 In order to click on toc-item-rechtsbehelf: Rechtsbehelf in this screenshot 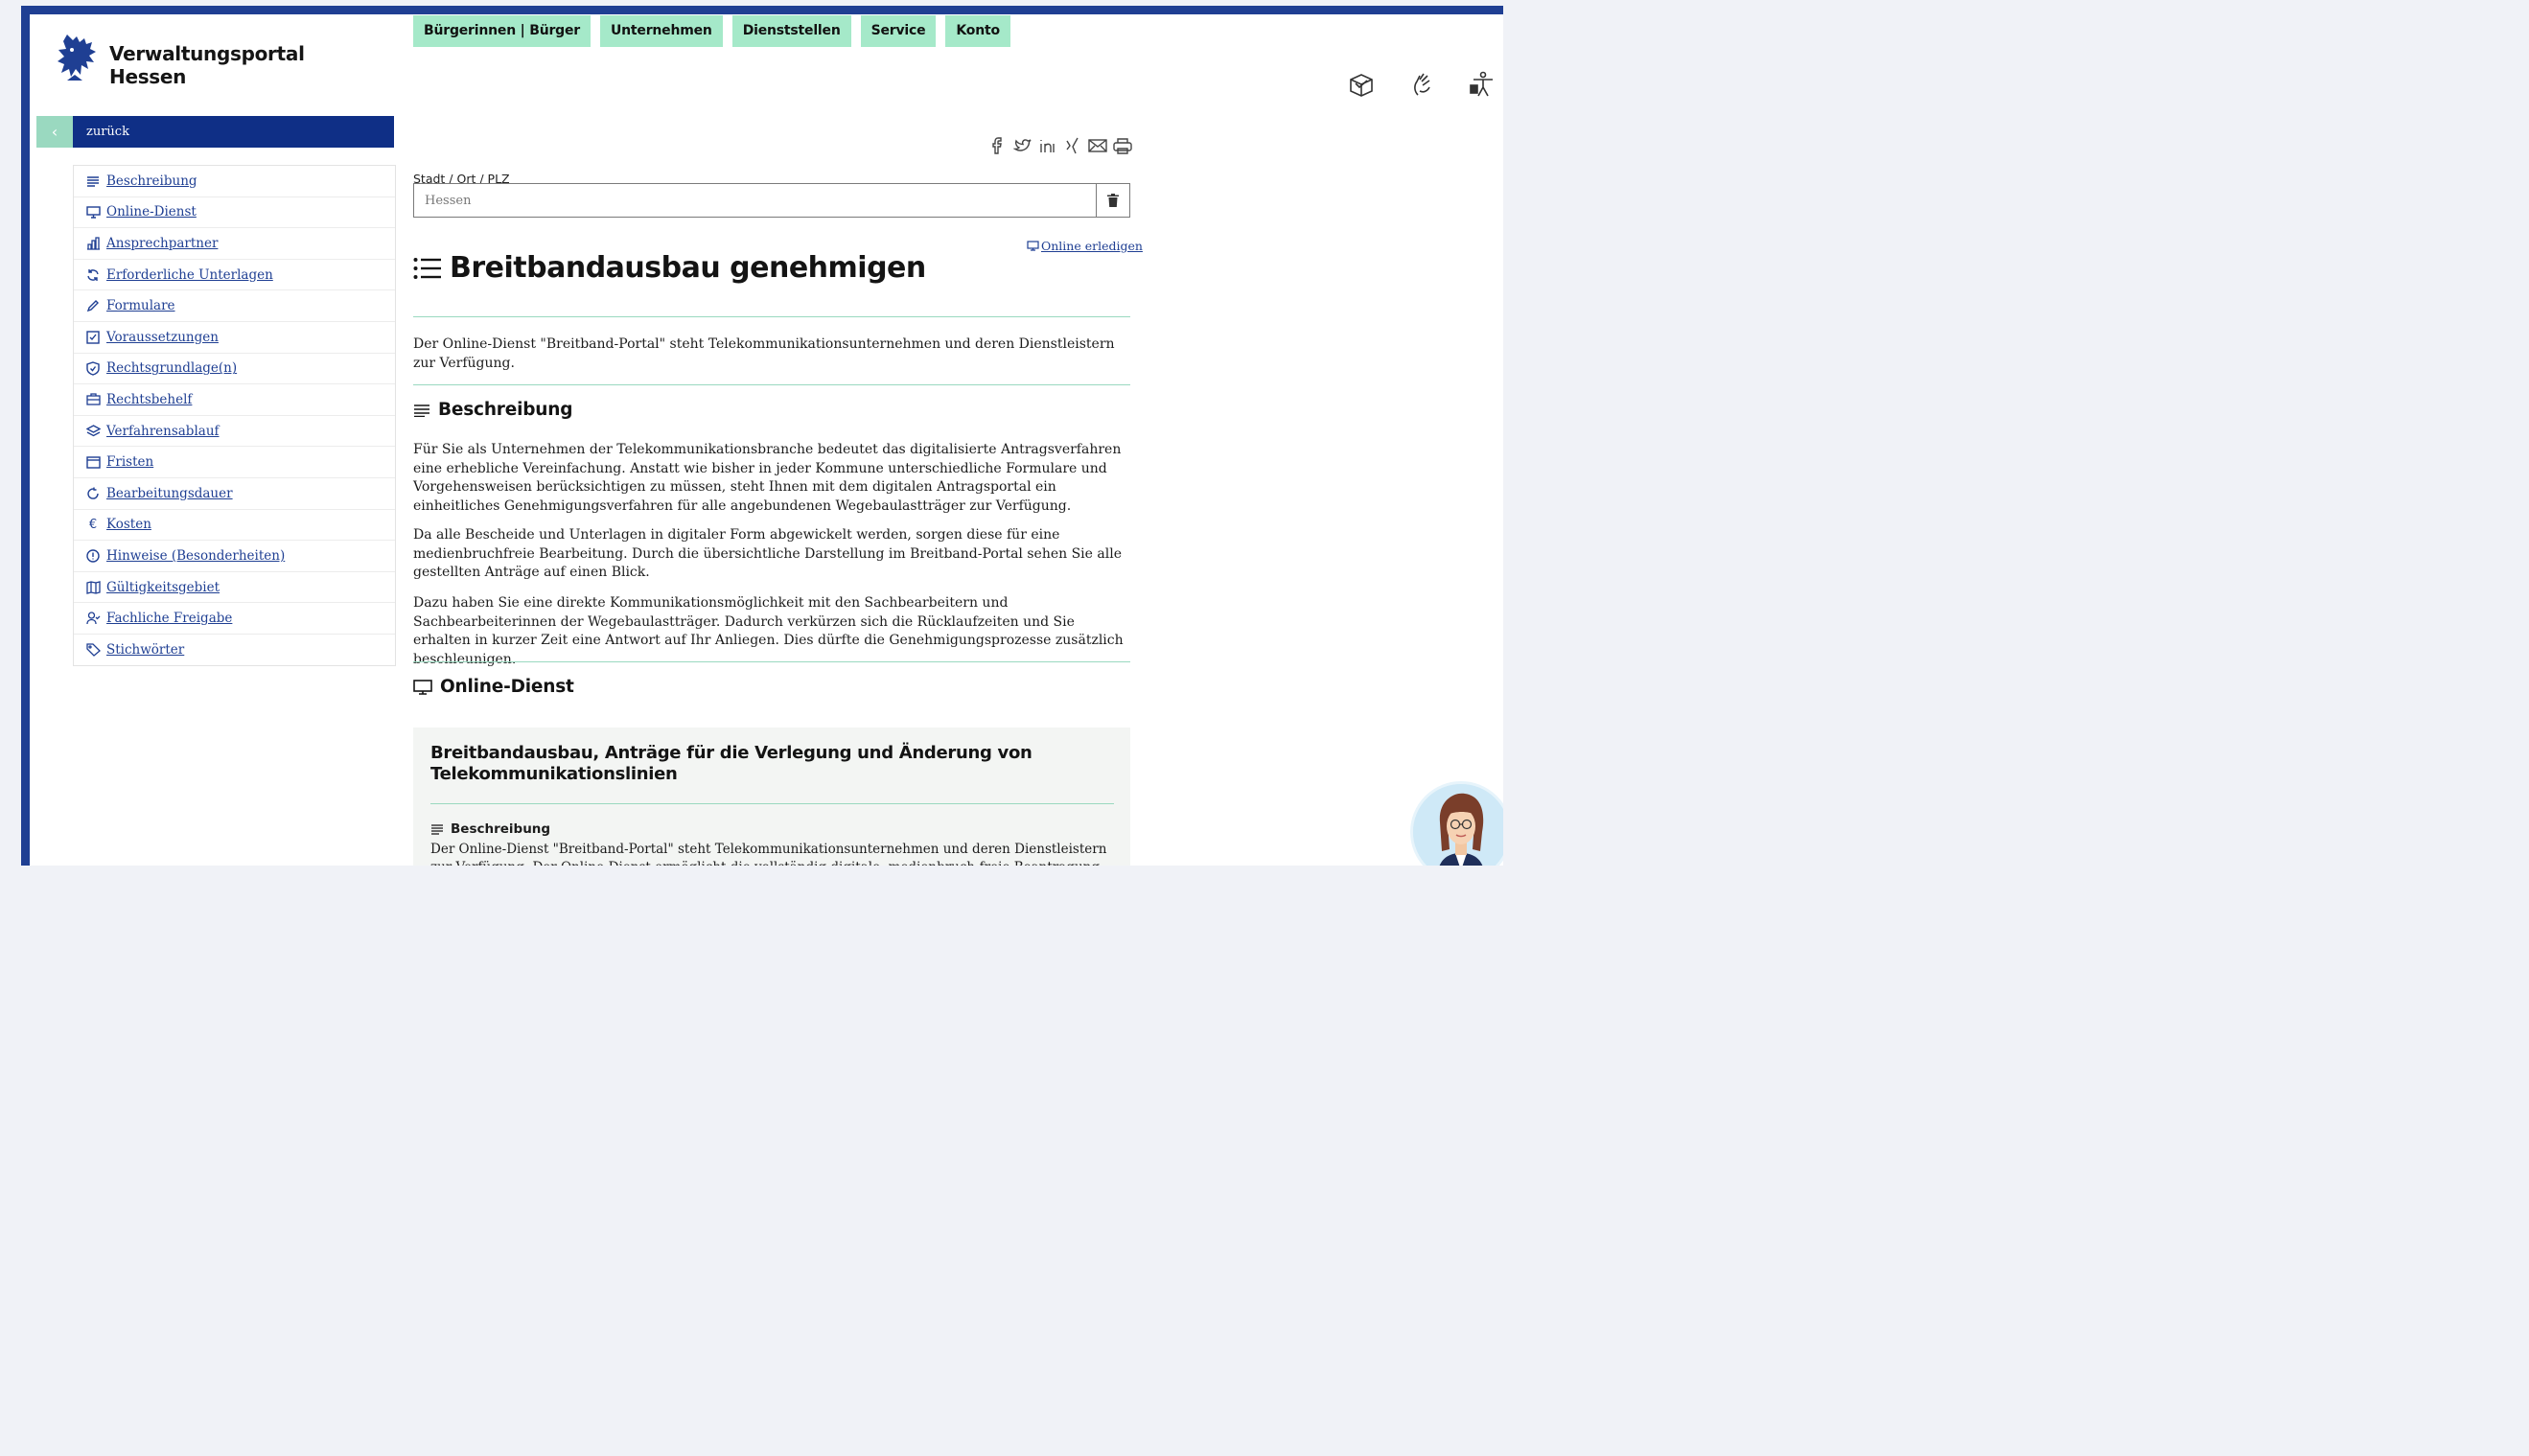, I will do `click(234, 400)`.